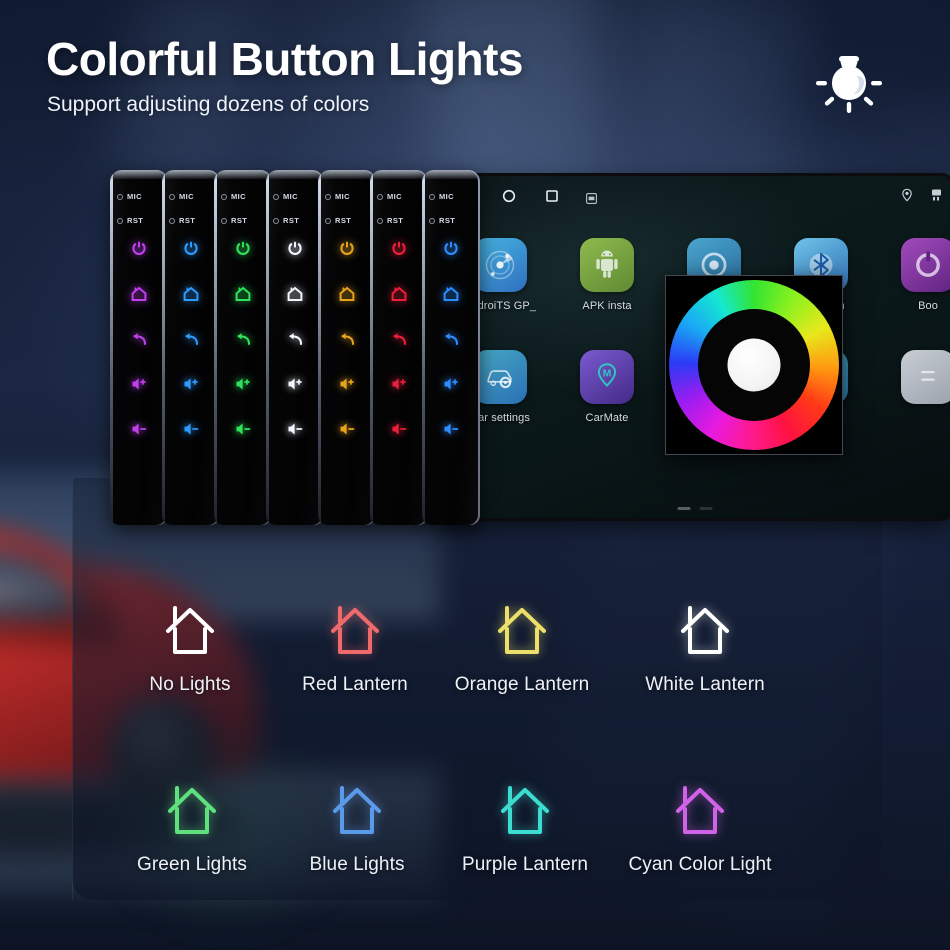 This screenshot has width=950, height=950. I want to click on home-circle-icon, so click(509, 196).